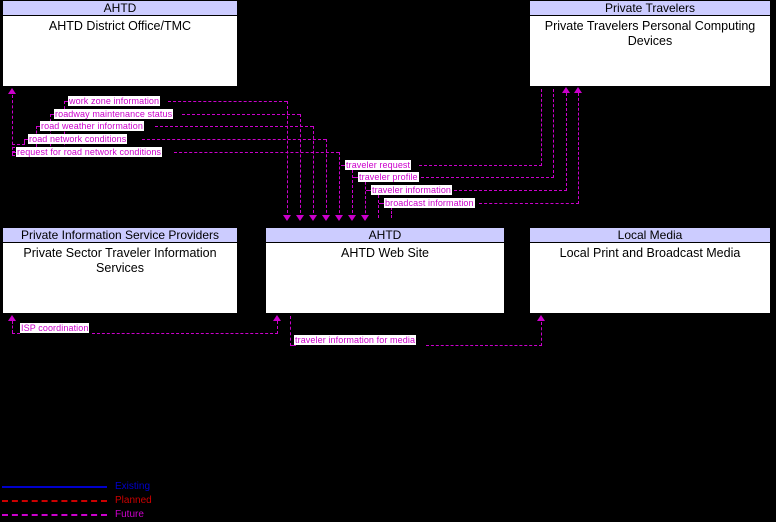 The image size is (776, 522). What do you see at coordinates (412, 190) in the screenshot?
I see `flow-label-traveler-information: traveler information` at bounding box center [412, 190].